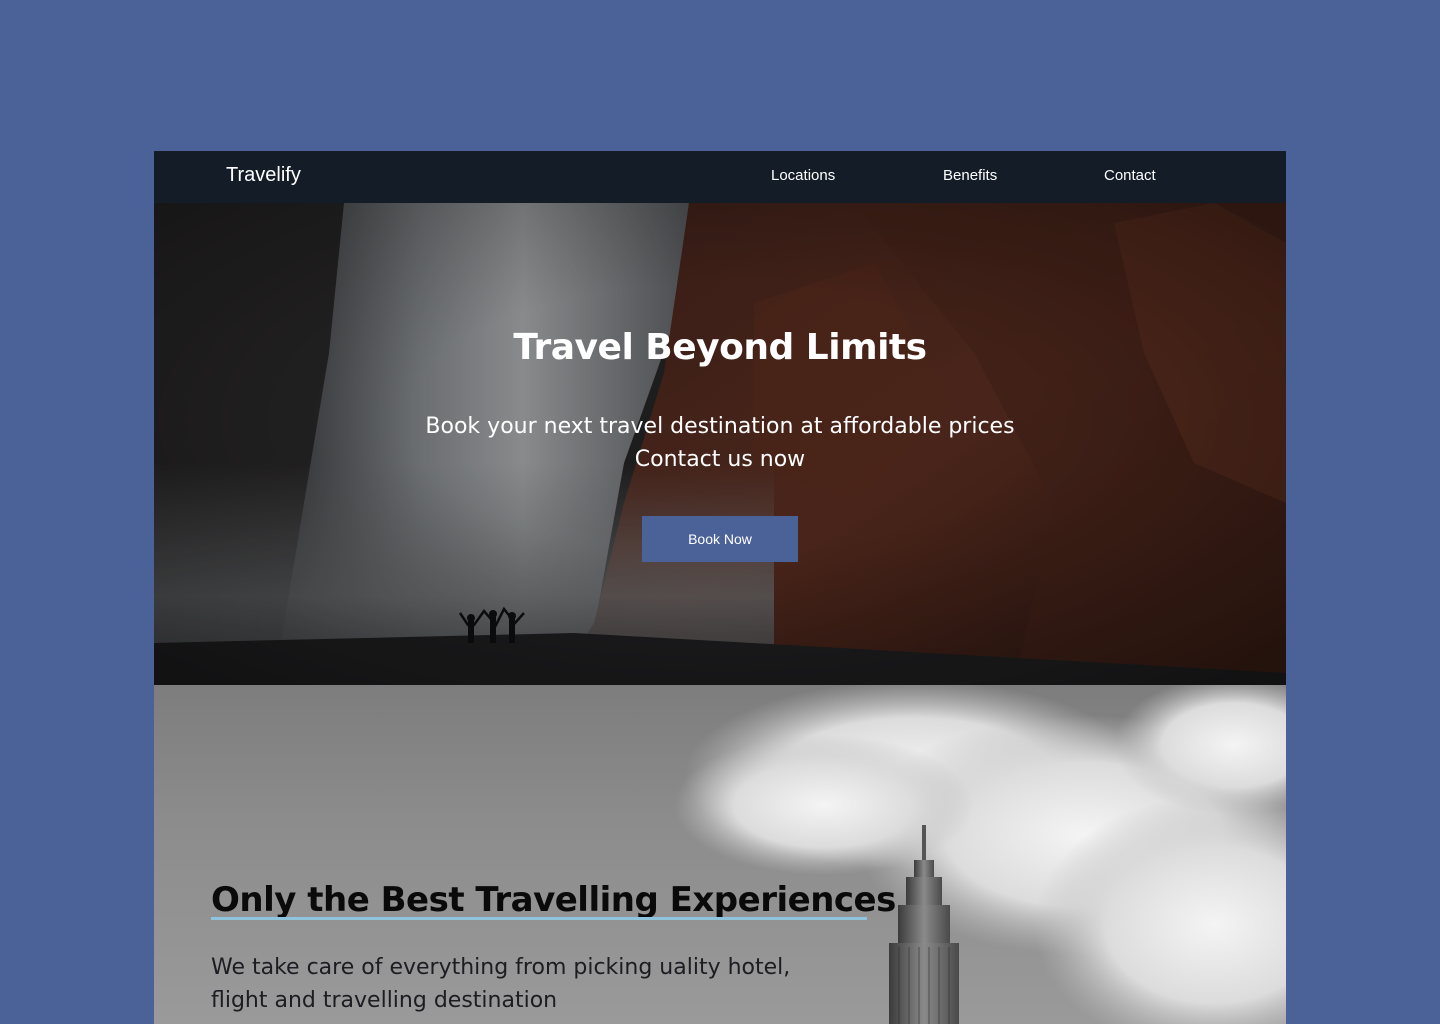 The image size is (1440, 1024). I want to click on section-text-line-2: flight and travelling destination, so click(384, 1000).